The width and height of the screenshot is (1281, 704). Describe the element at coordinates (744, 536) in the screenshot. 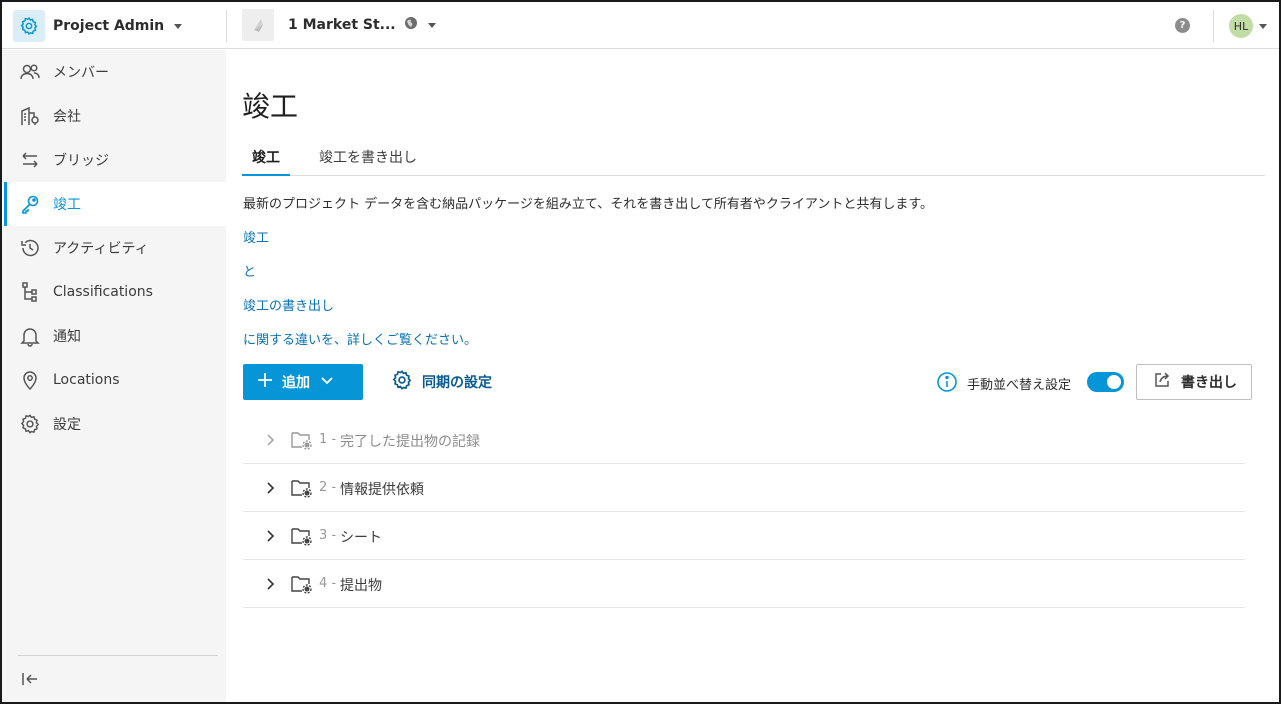

I see `table-row: 3 - シート` at that location.